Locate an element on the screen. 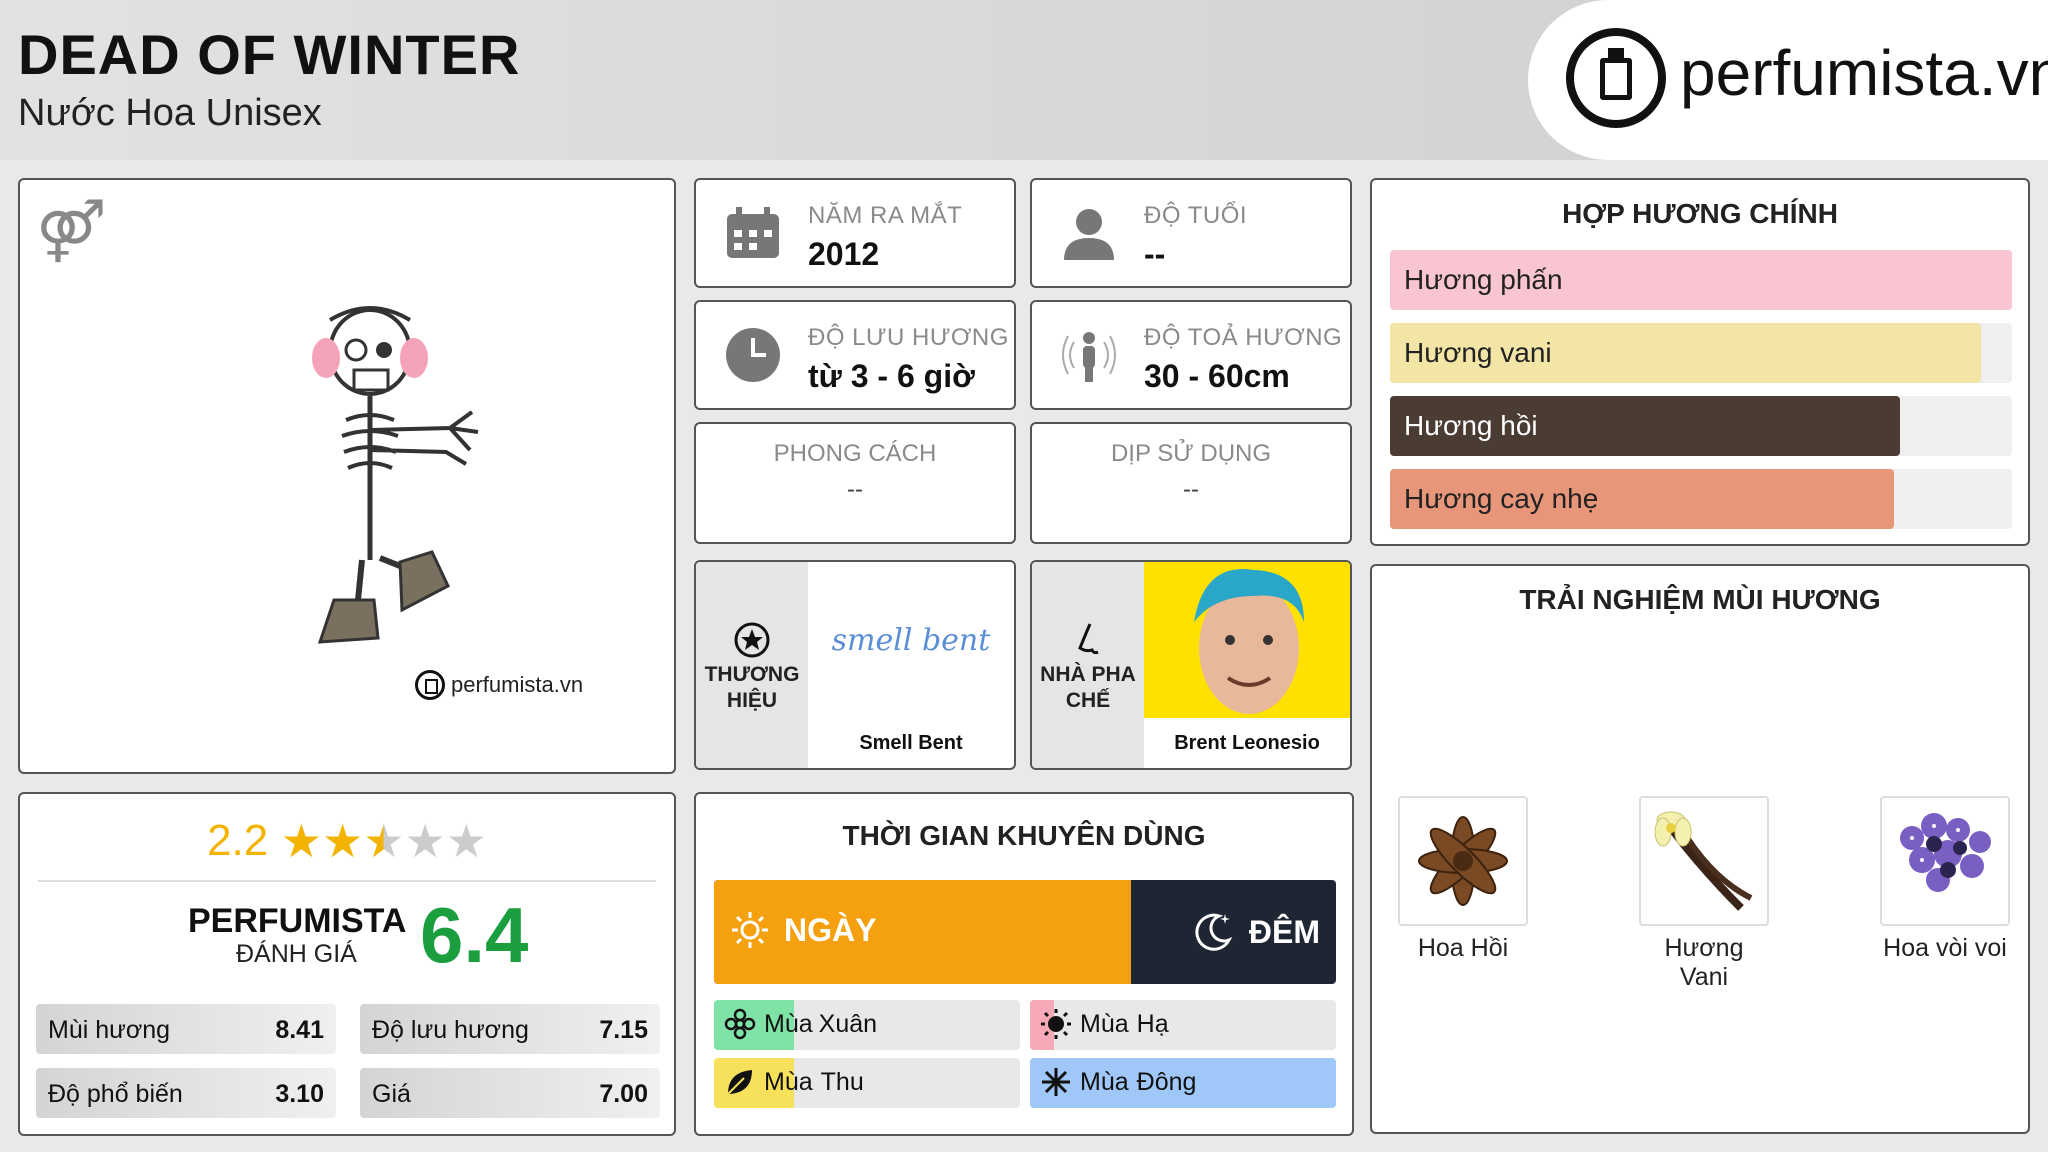 This screenshot has width=2048, height=1152. rating-divider is located at coordinates (347, 881).